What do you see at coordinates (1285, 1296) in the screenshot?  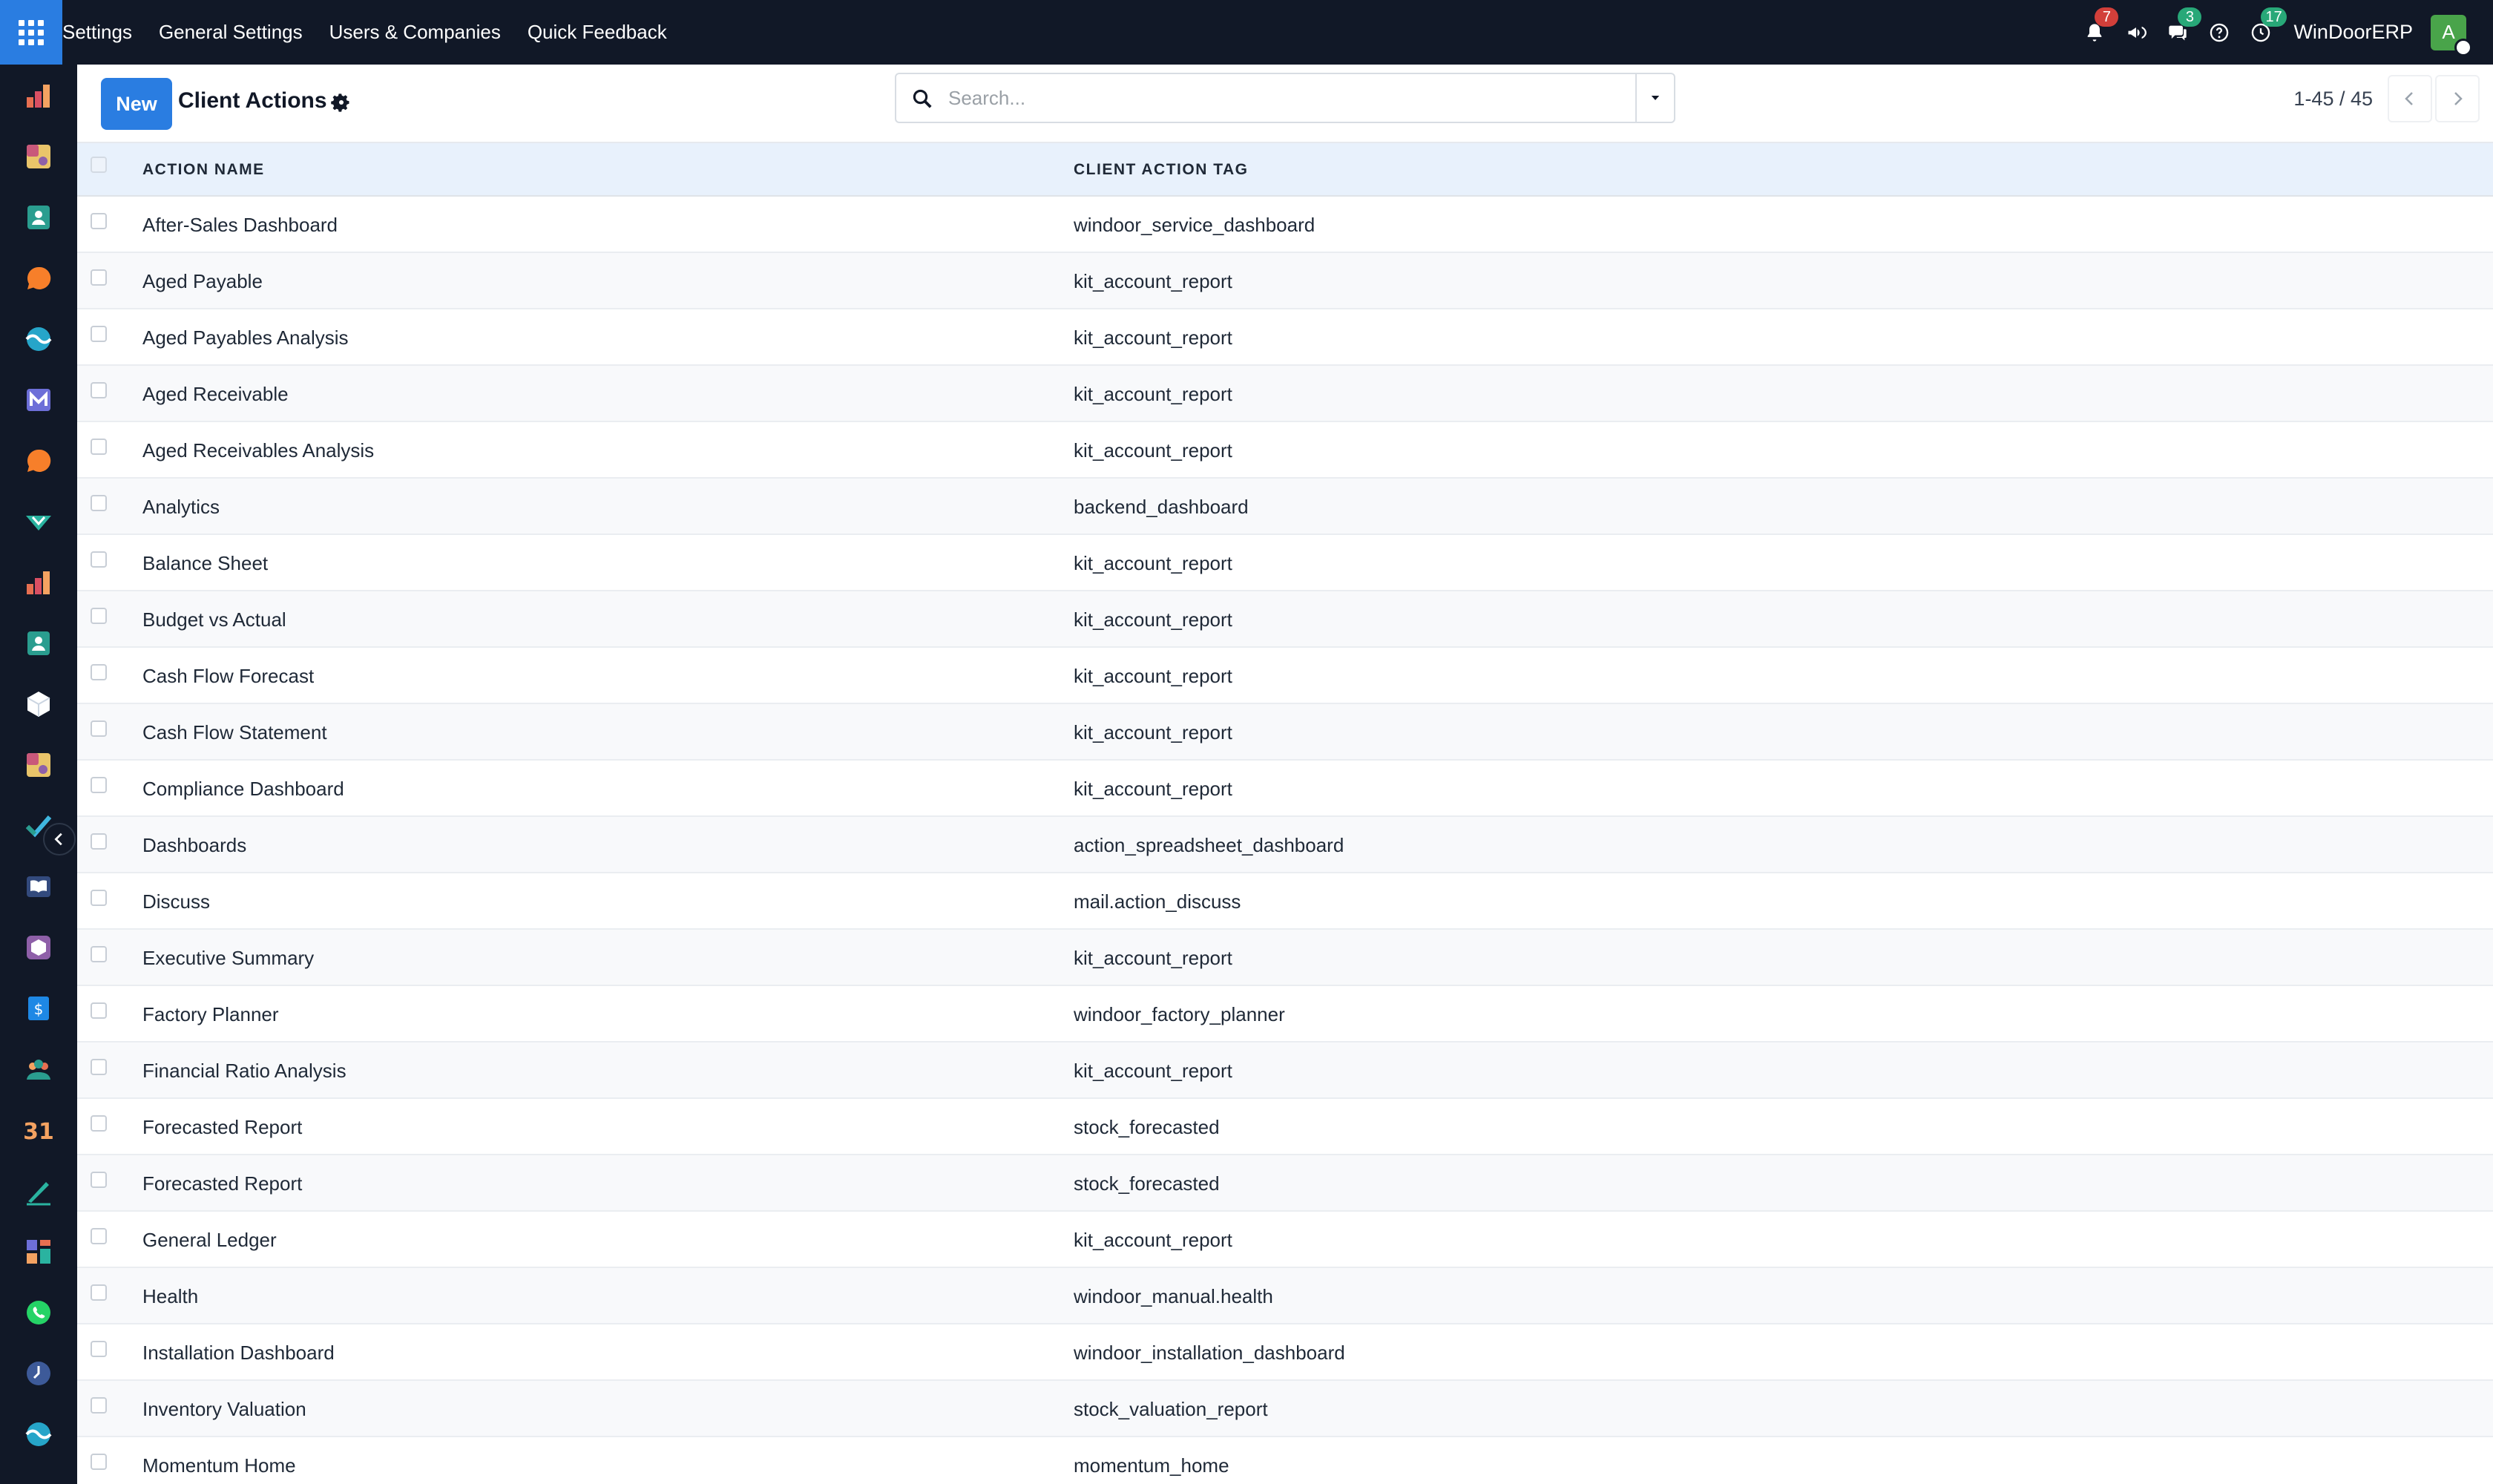 I see `table-row: Health windoor_manual.health` at bounding box center [1285, 1296].